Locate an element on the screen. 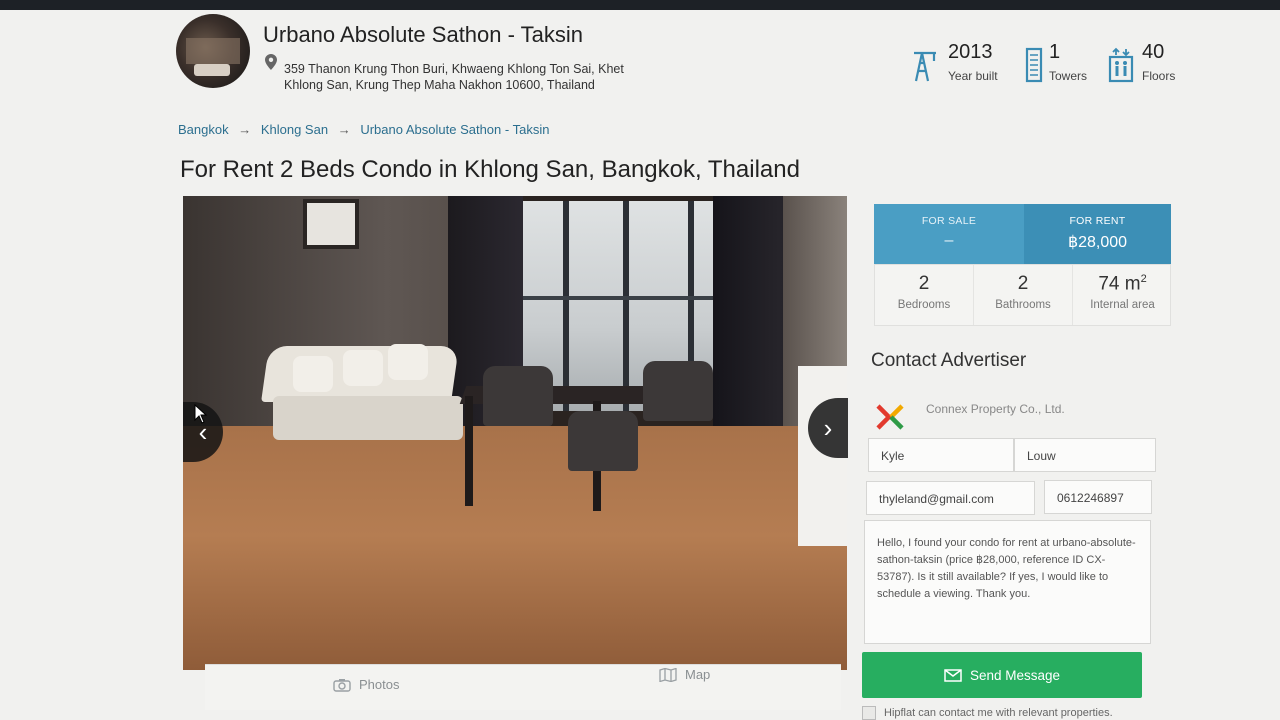  price-box: FOR SALE – FOR RENT ฿28,000 is located at coordinates (1022, 234).